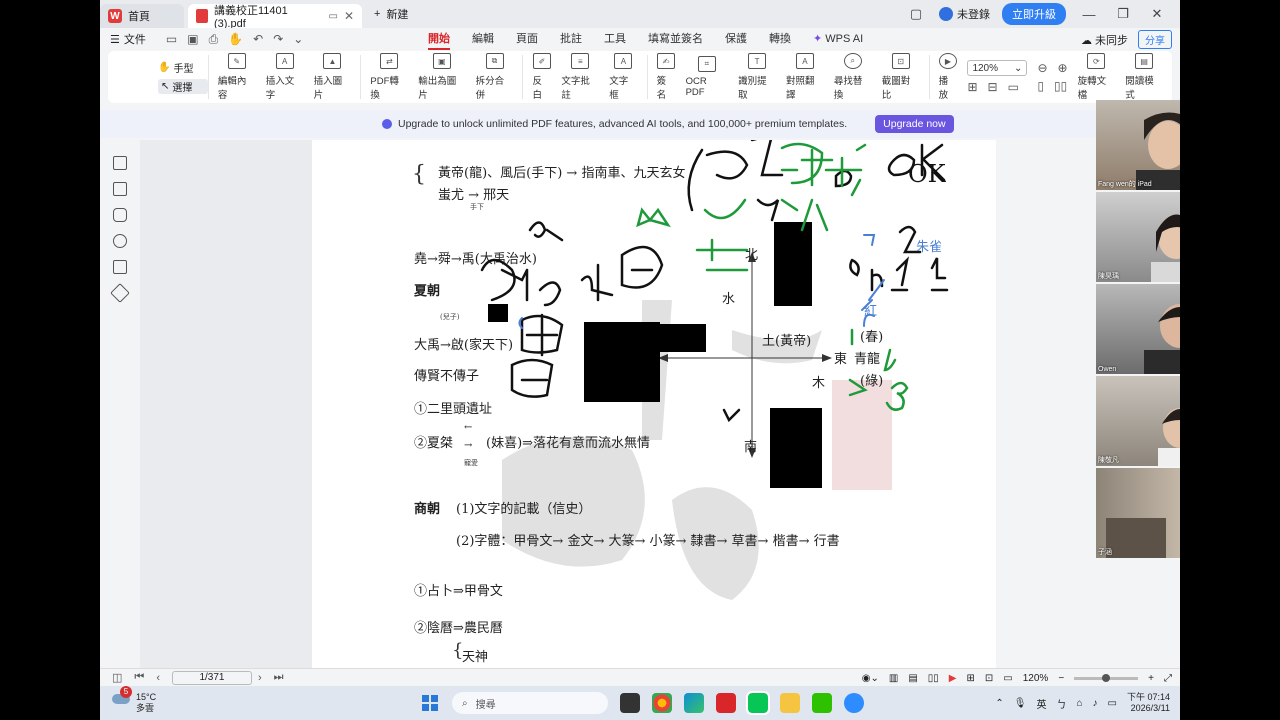 The width and height of the screenshot is (1280, 720). Describe the element at coordinates (1089, 14) in the screenshot. I see `minimize-icon: —` at that location.